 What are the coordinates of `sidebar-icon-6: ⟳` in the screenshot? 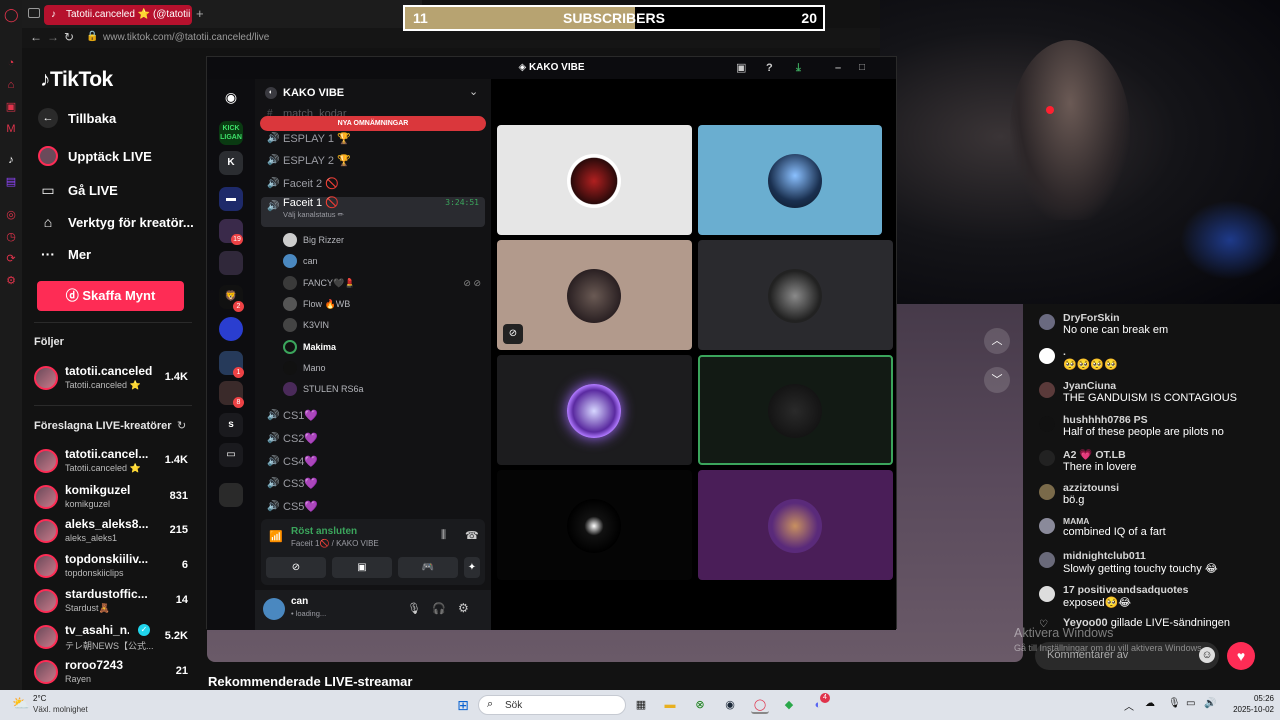 It's located at (11, 259).